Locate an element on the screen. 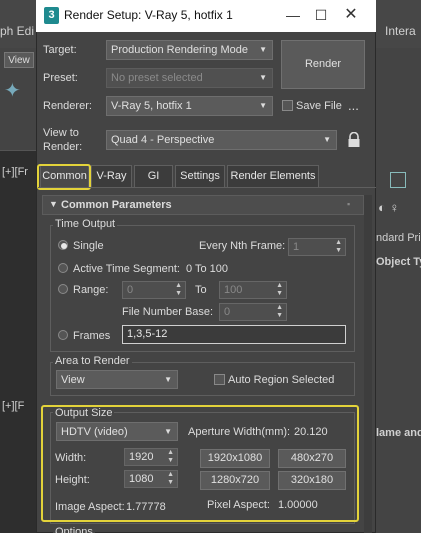 This screenshot has height=533, width=421. preset-label: Preset: is located at coordinates (60, 78).